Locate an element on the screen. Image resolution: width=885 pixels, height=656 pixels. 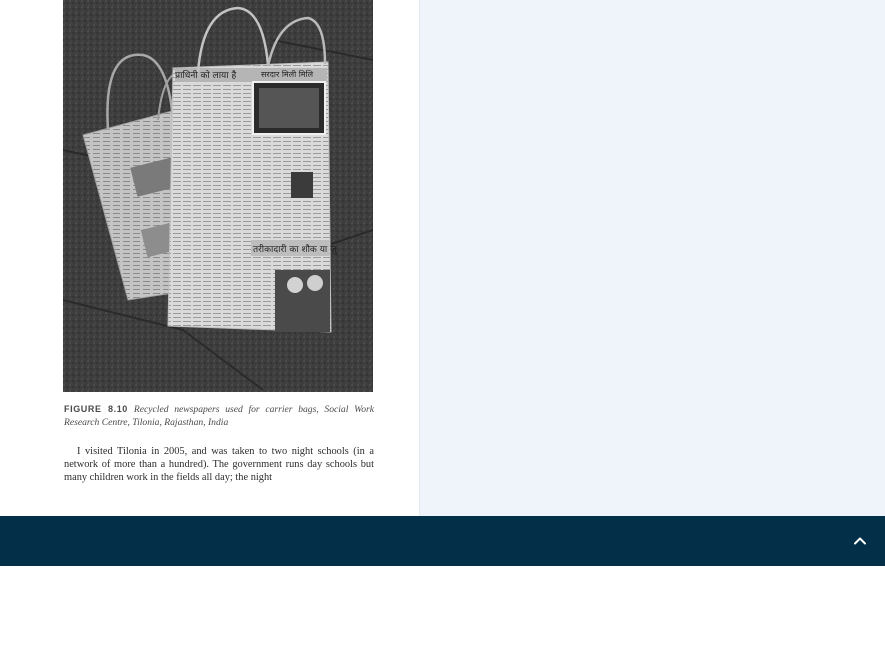
newspaper-headline-1: प्राधिनी को लाया है is located at coordinates (205, 75).